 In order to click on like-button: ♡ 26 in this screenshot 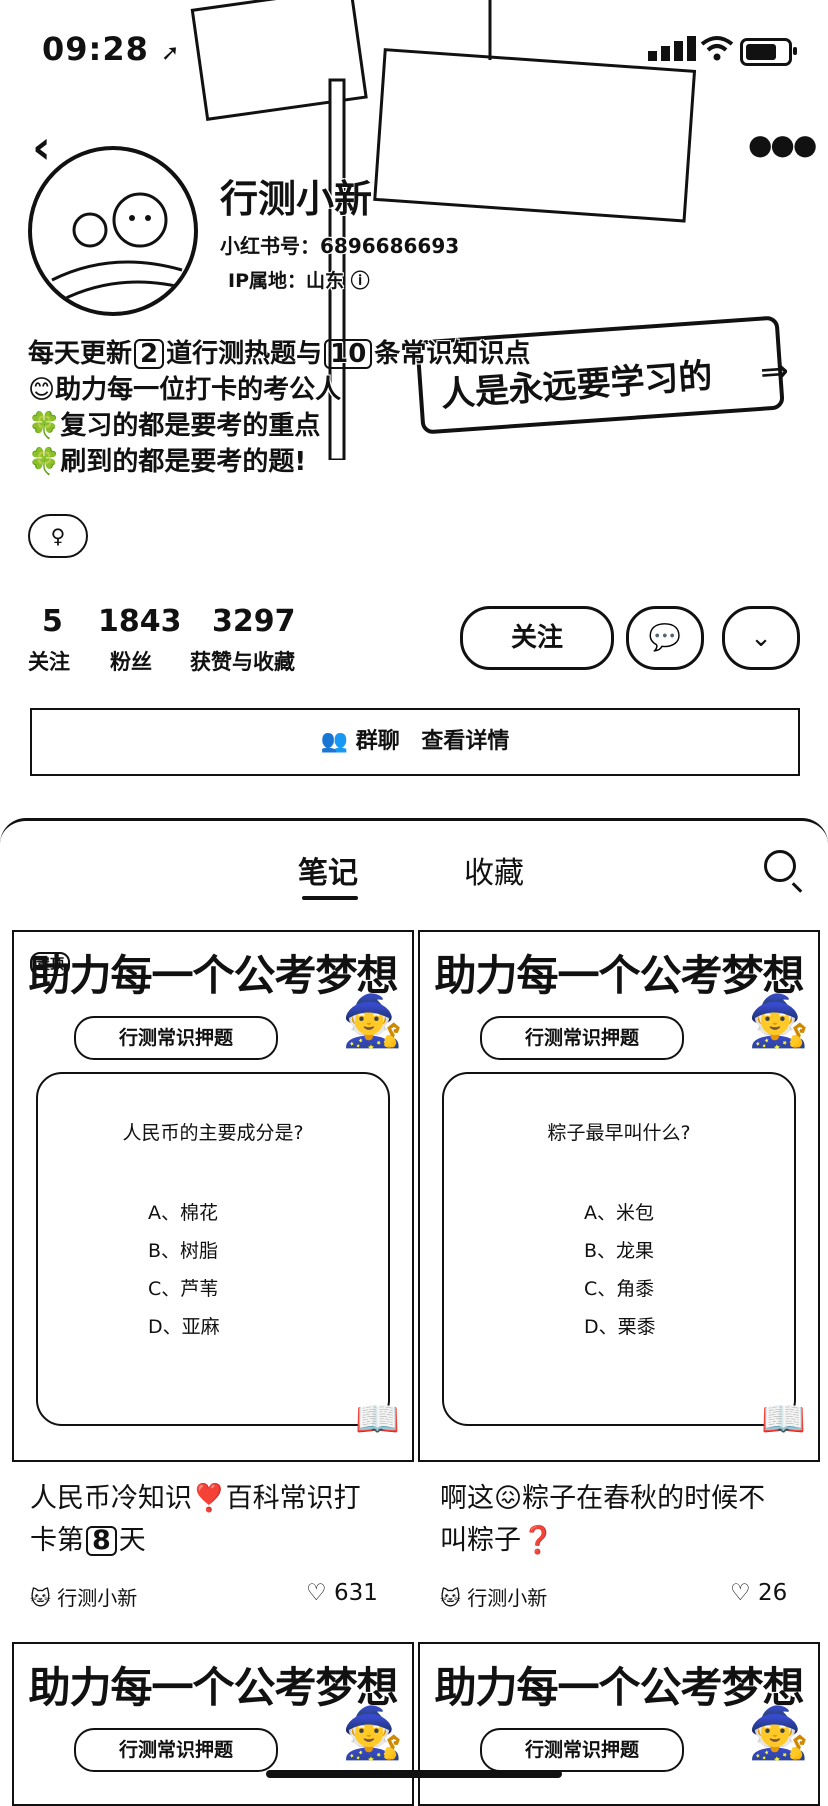, I will do `click(758, 1593)`.